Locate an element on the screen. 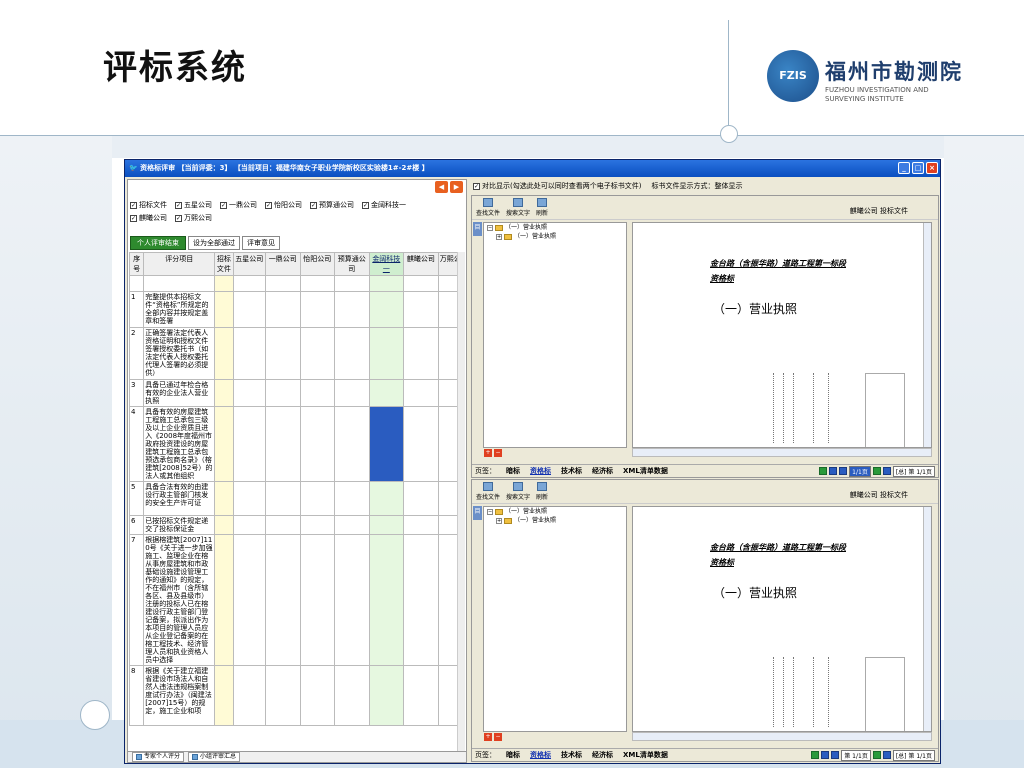 The height and width of the screenshot is (768, 1024). column-header: 麒曦公司 is located at coordinates (421, 264).